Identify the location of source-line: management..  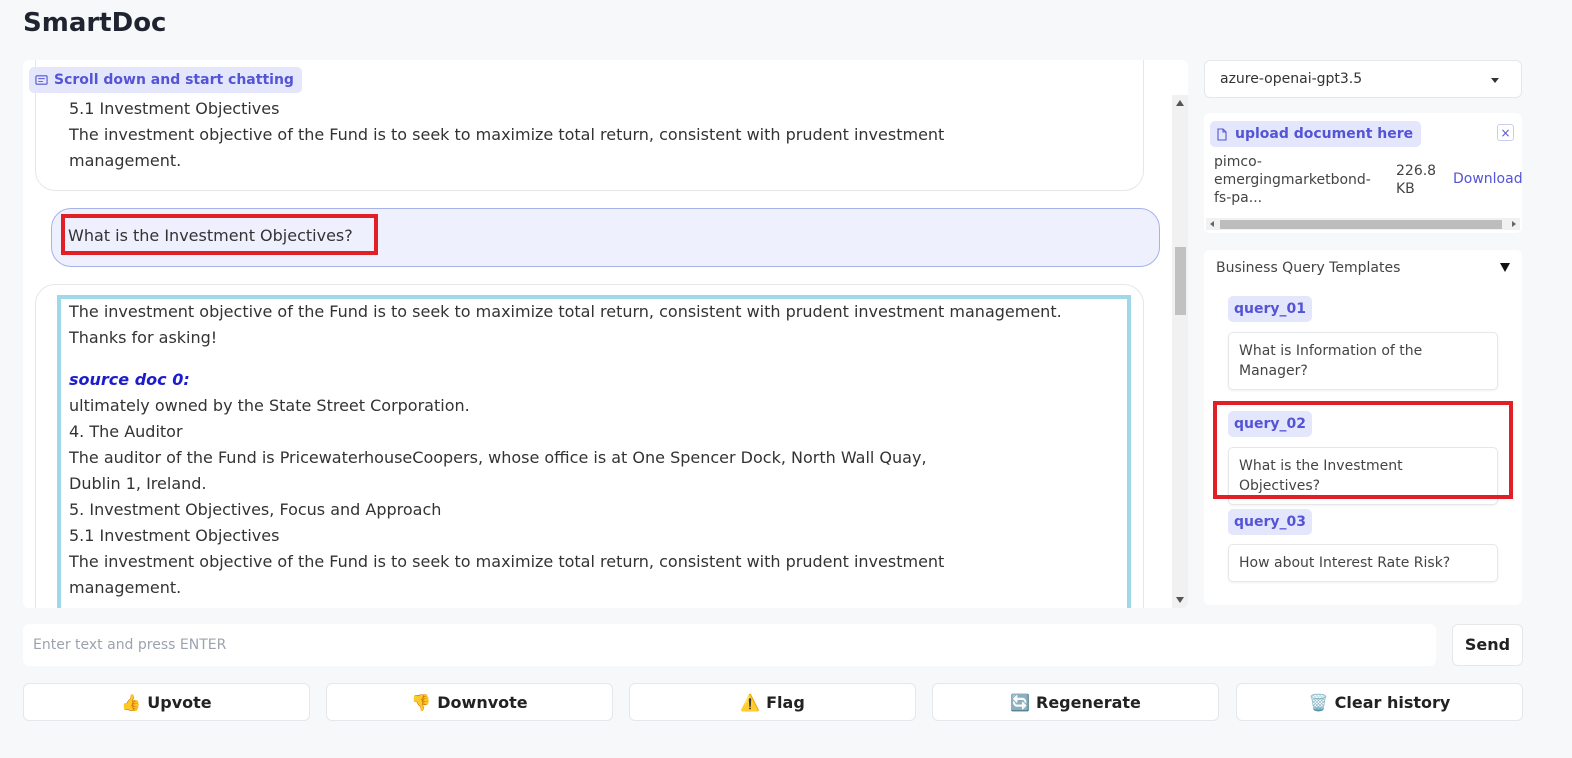
(125, 587).